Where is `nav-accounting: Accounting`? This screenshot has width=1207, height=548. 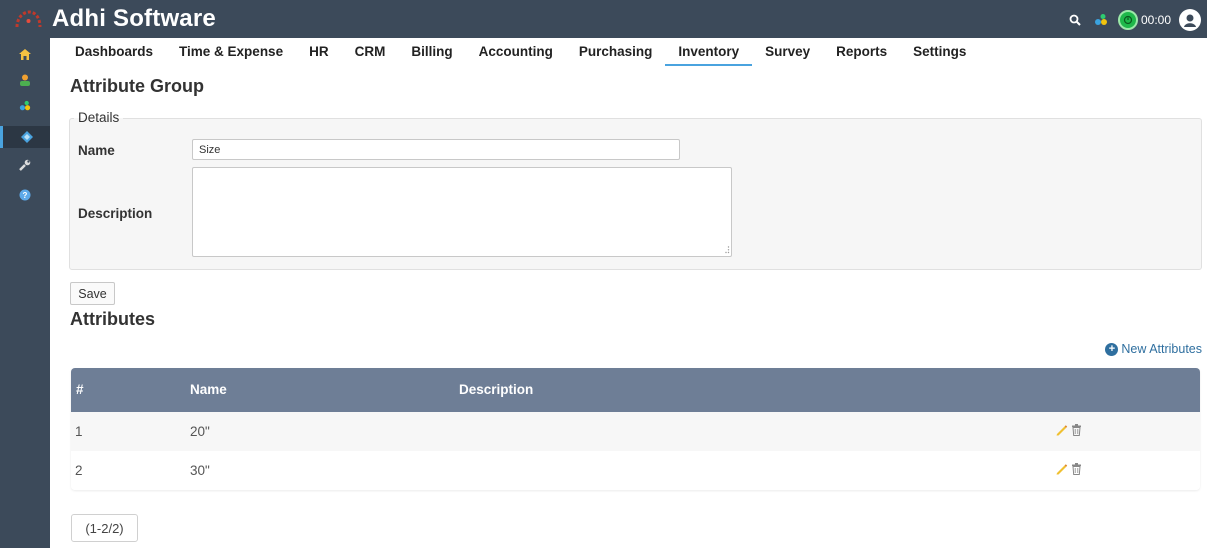 nav-accounting: Accounting is located at coordinates (516, 51).